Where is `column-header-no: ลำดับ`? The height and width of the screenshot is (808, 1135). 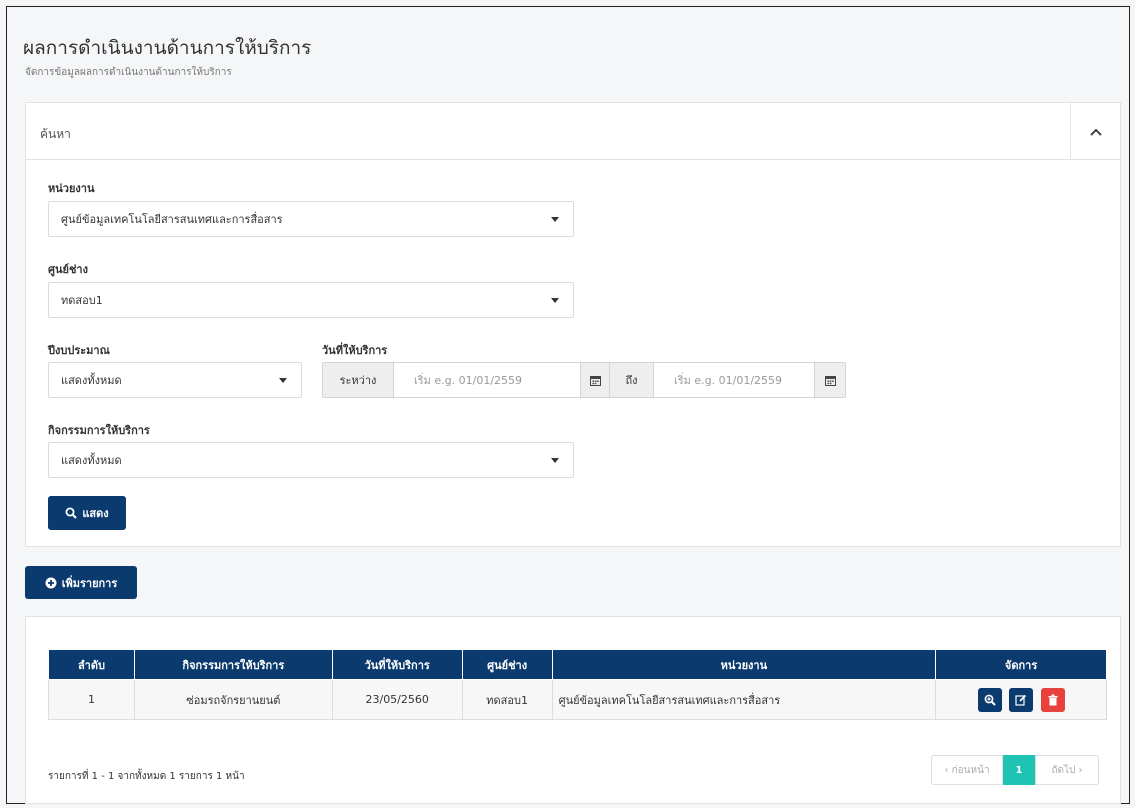 column-header-no: ลำดับ is located at coordinates (91, 664).